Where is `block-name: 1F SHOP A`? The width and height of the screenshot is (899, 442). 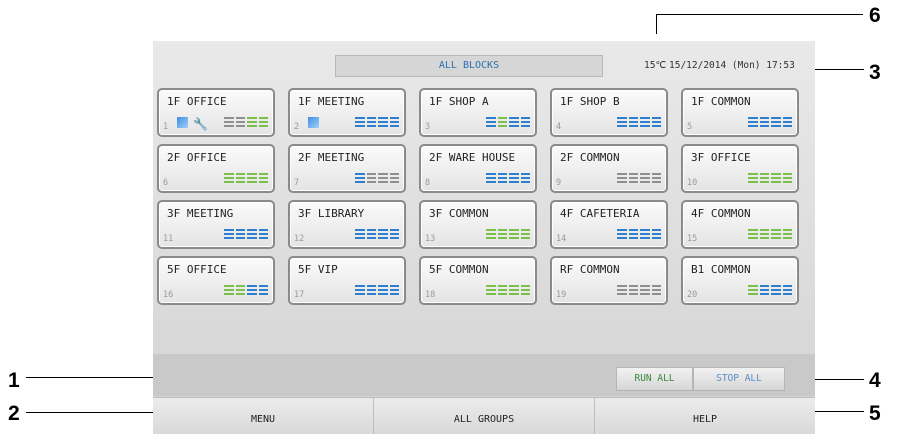 block-name: 1F SHOP A is located at coordinates (459, 101).